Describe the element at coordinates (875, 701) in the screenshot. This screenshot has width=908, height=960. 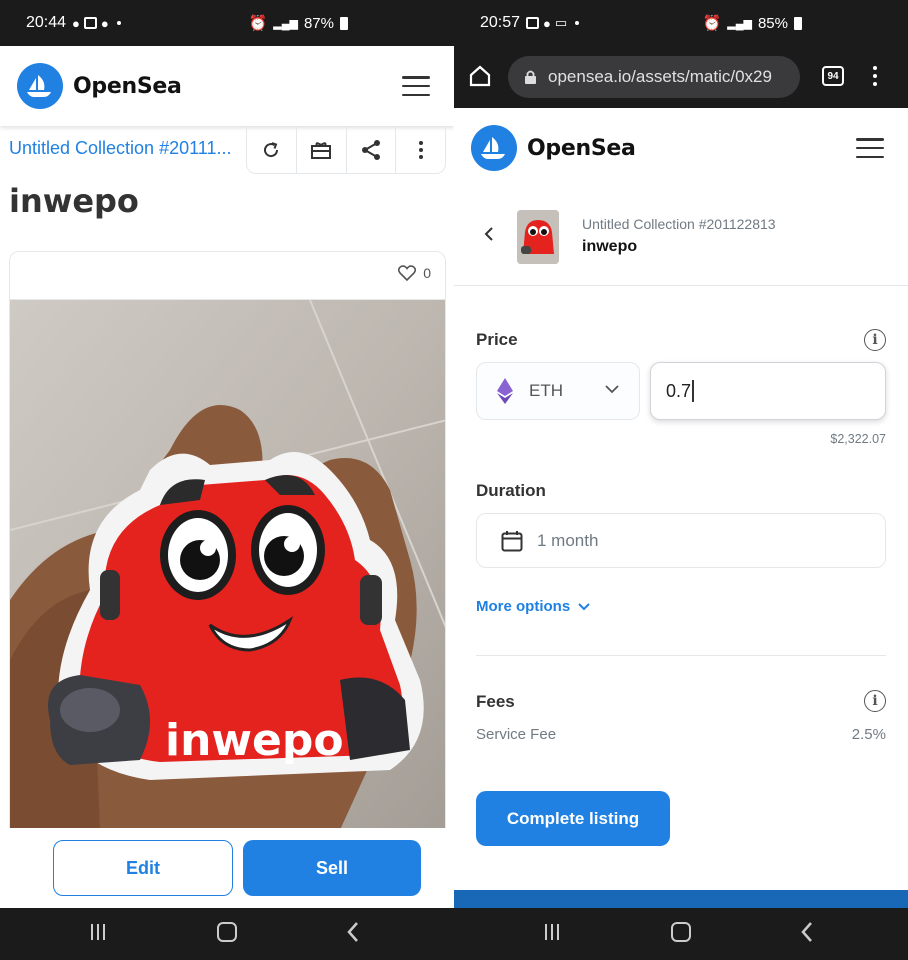
I see `fees-info-icon: i` at that location.